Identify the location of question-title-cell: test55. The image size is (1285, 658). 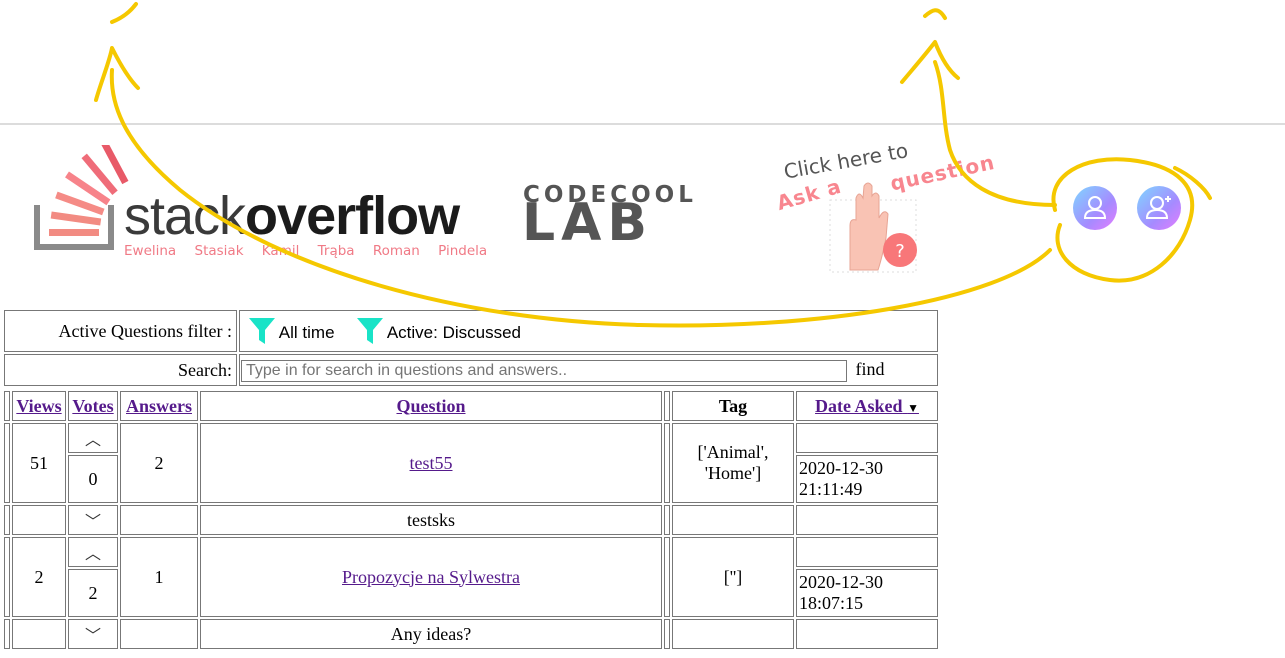
(431, 463).